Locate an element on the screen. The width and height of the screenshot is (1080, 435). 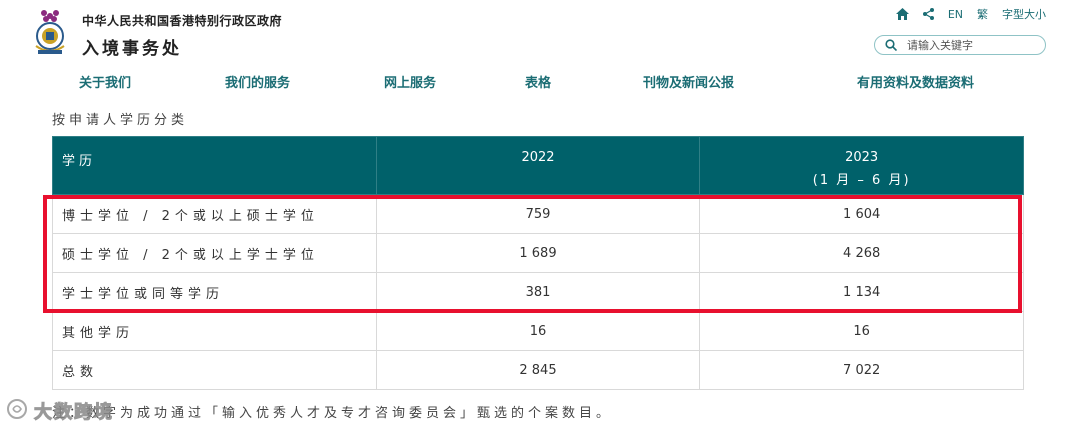
row-category: 总数 is located at coordinates (214, 370).